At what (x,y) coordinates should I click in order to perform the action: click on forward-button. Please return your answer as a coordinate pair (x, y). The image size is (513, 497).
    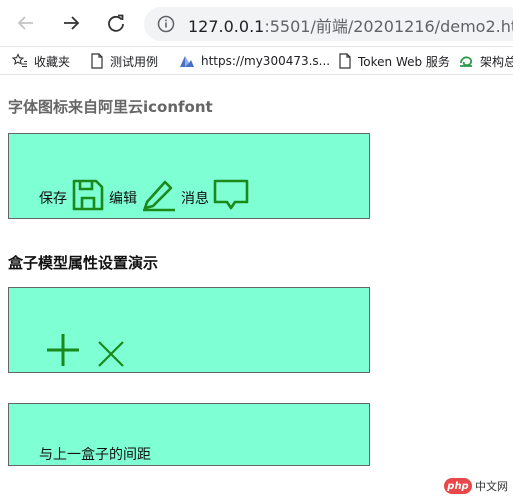
    Looking at the image, I should click on (71, 23).